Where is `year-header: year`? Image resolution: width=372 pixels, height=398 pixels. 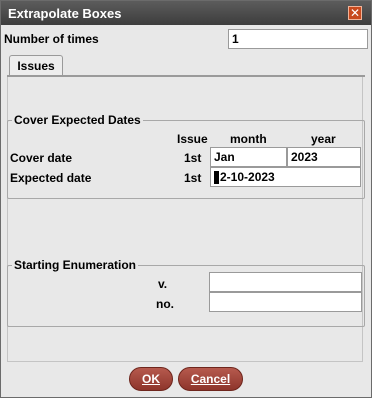 year-header: year is located at coordinates (323, 139).